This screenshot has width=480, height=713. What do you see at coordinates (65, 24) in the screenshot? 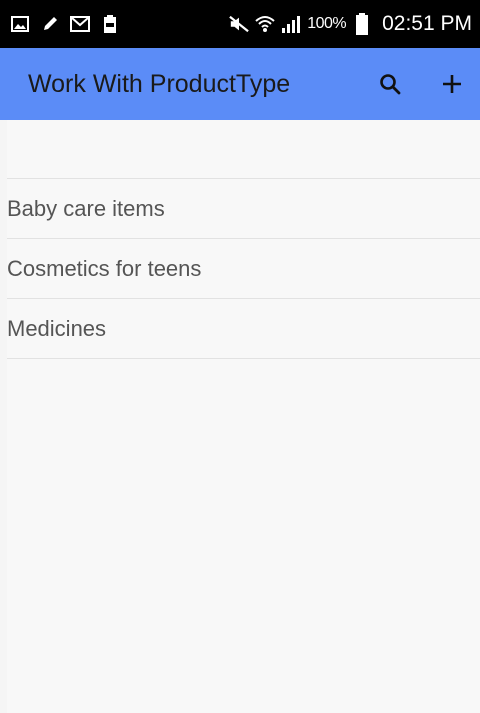
I see `notification-icons` at bounding box center [65, 24].